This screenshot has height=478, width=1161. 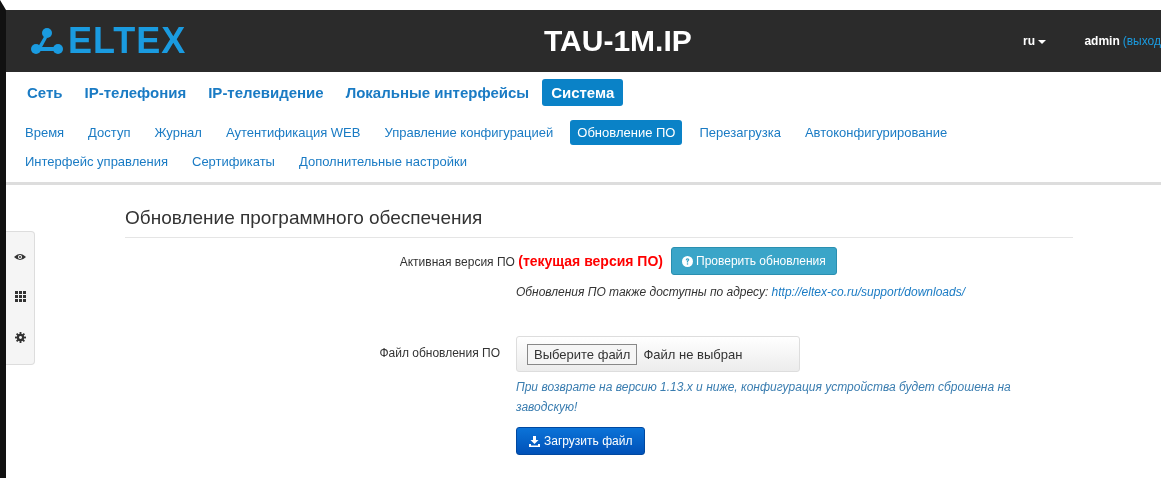 I want to click on file-input: Выберите файл Файл не выбран, so click(x=658, y=354).